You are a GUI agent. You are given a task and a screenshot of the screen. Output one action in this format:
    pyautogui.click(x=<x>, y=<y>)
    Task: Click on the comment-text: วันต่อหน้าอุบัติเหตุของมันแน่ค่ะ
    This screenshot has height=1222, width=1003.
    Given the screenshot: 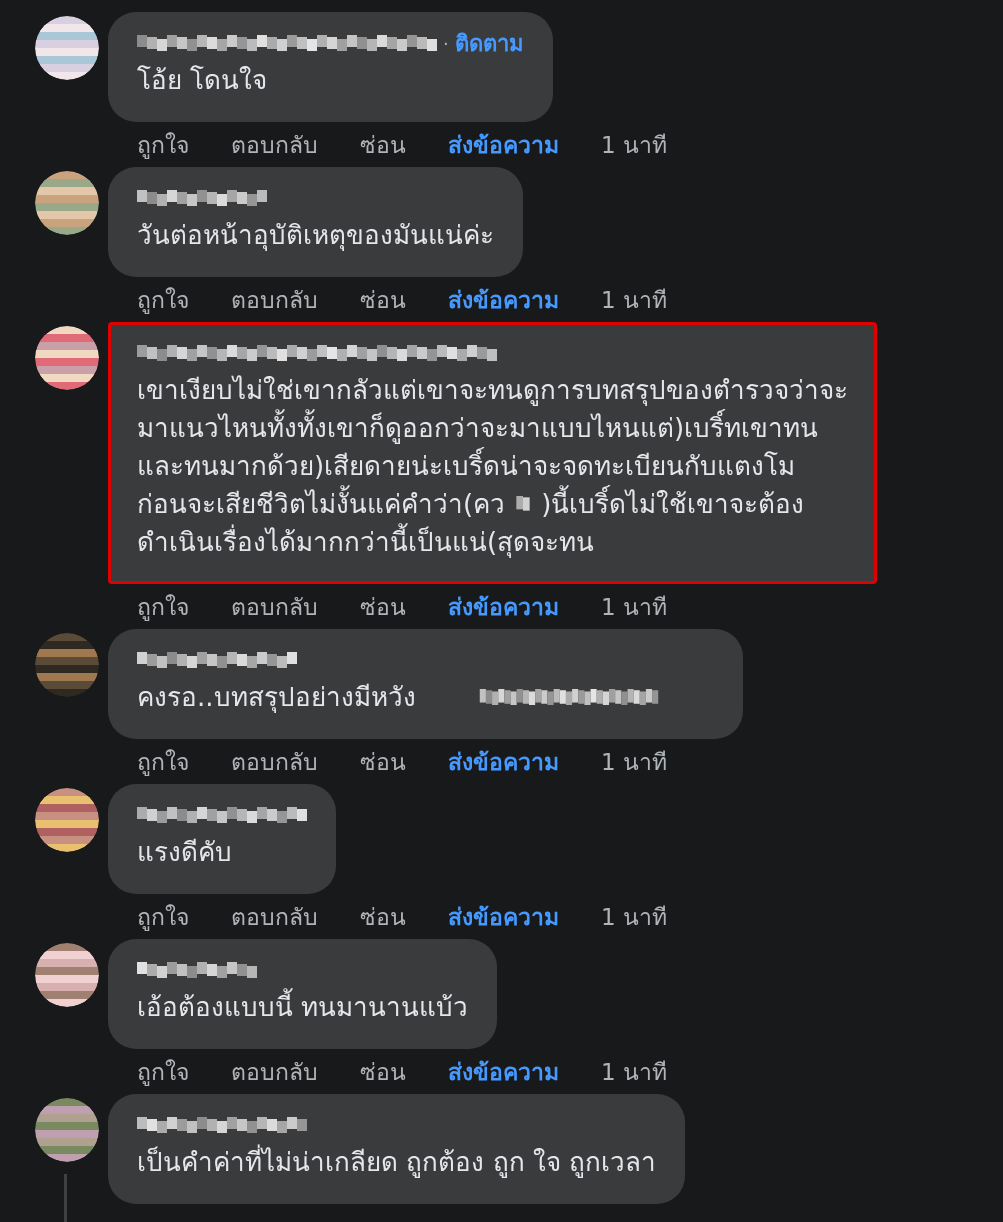 What is the action you would take?
    pyautogui.click(x=315, y=236)
    